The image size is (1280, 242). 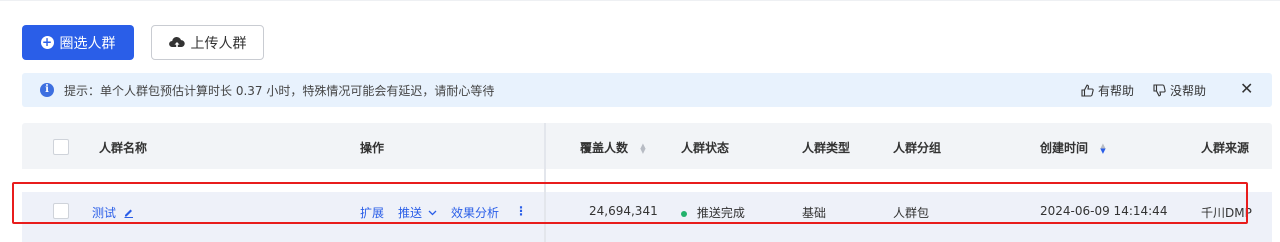 I want to click on close-icon: ✕, so click(x=1246, y=88).